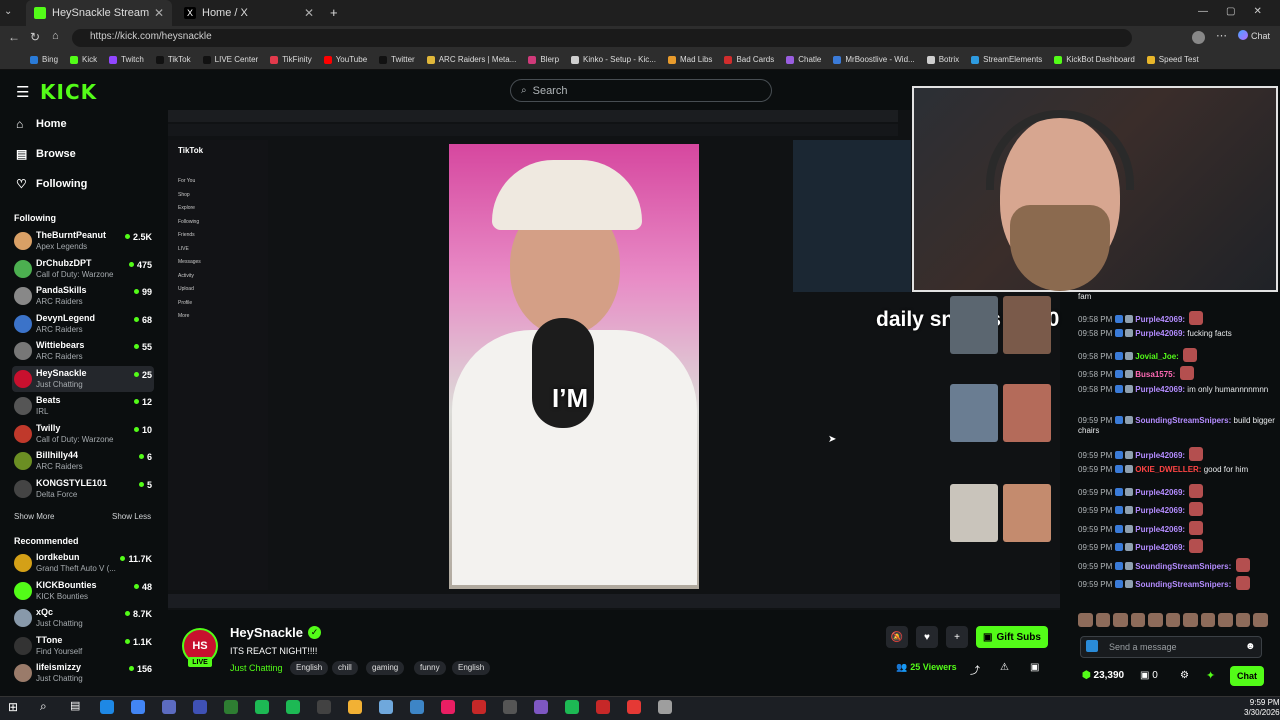  What do you see at coordinates (230, 59) in the screenshot?
I see `bookmark-item: LIVE Center` at bounding box center [230, 59].